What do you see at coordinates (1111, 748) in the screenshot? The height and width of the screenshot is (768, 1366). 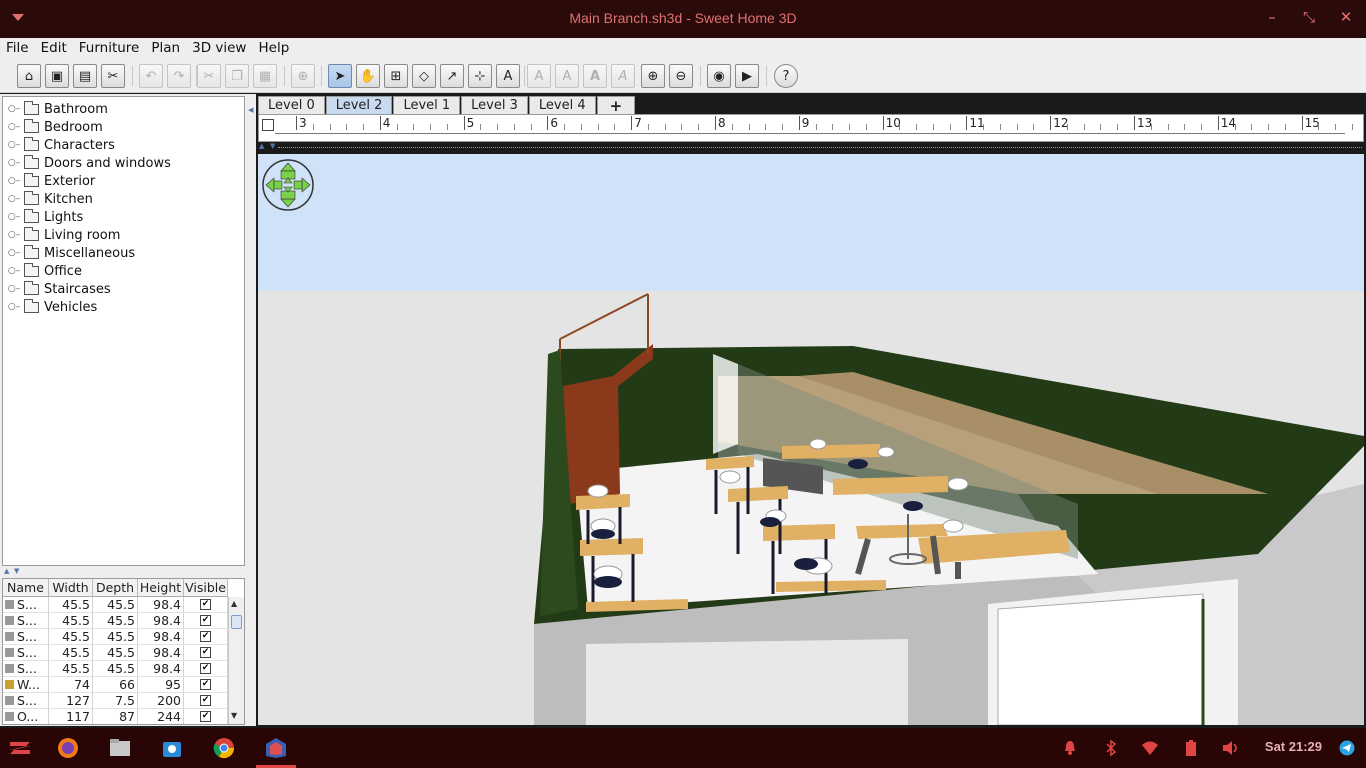 I see `bluetooth-icon` at bounding box center [1111, 748].